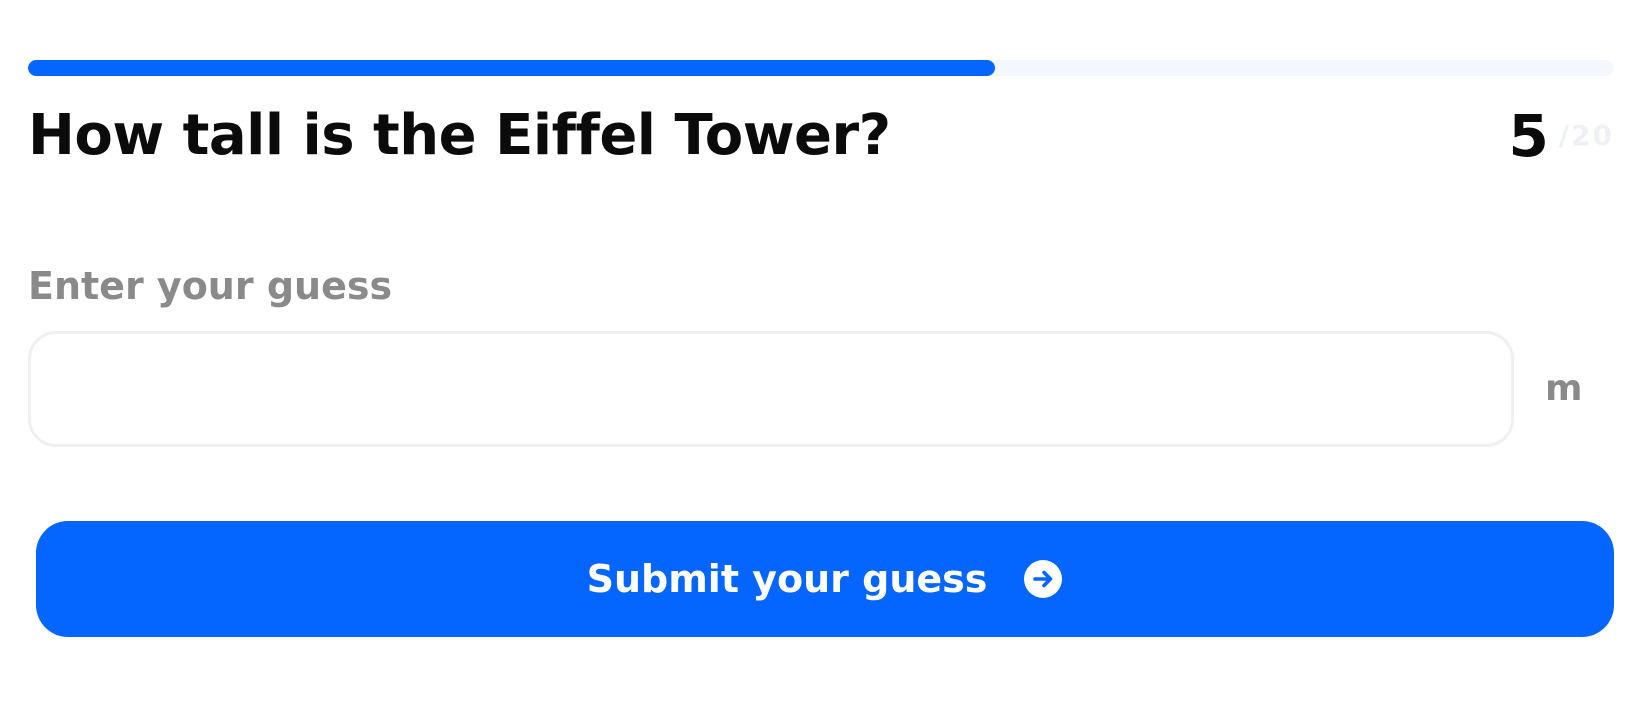 This screenshot has width=1644, height=704. I want to click on question-title: How tall is the Eiffel Tower?, so click(459, 135).